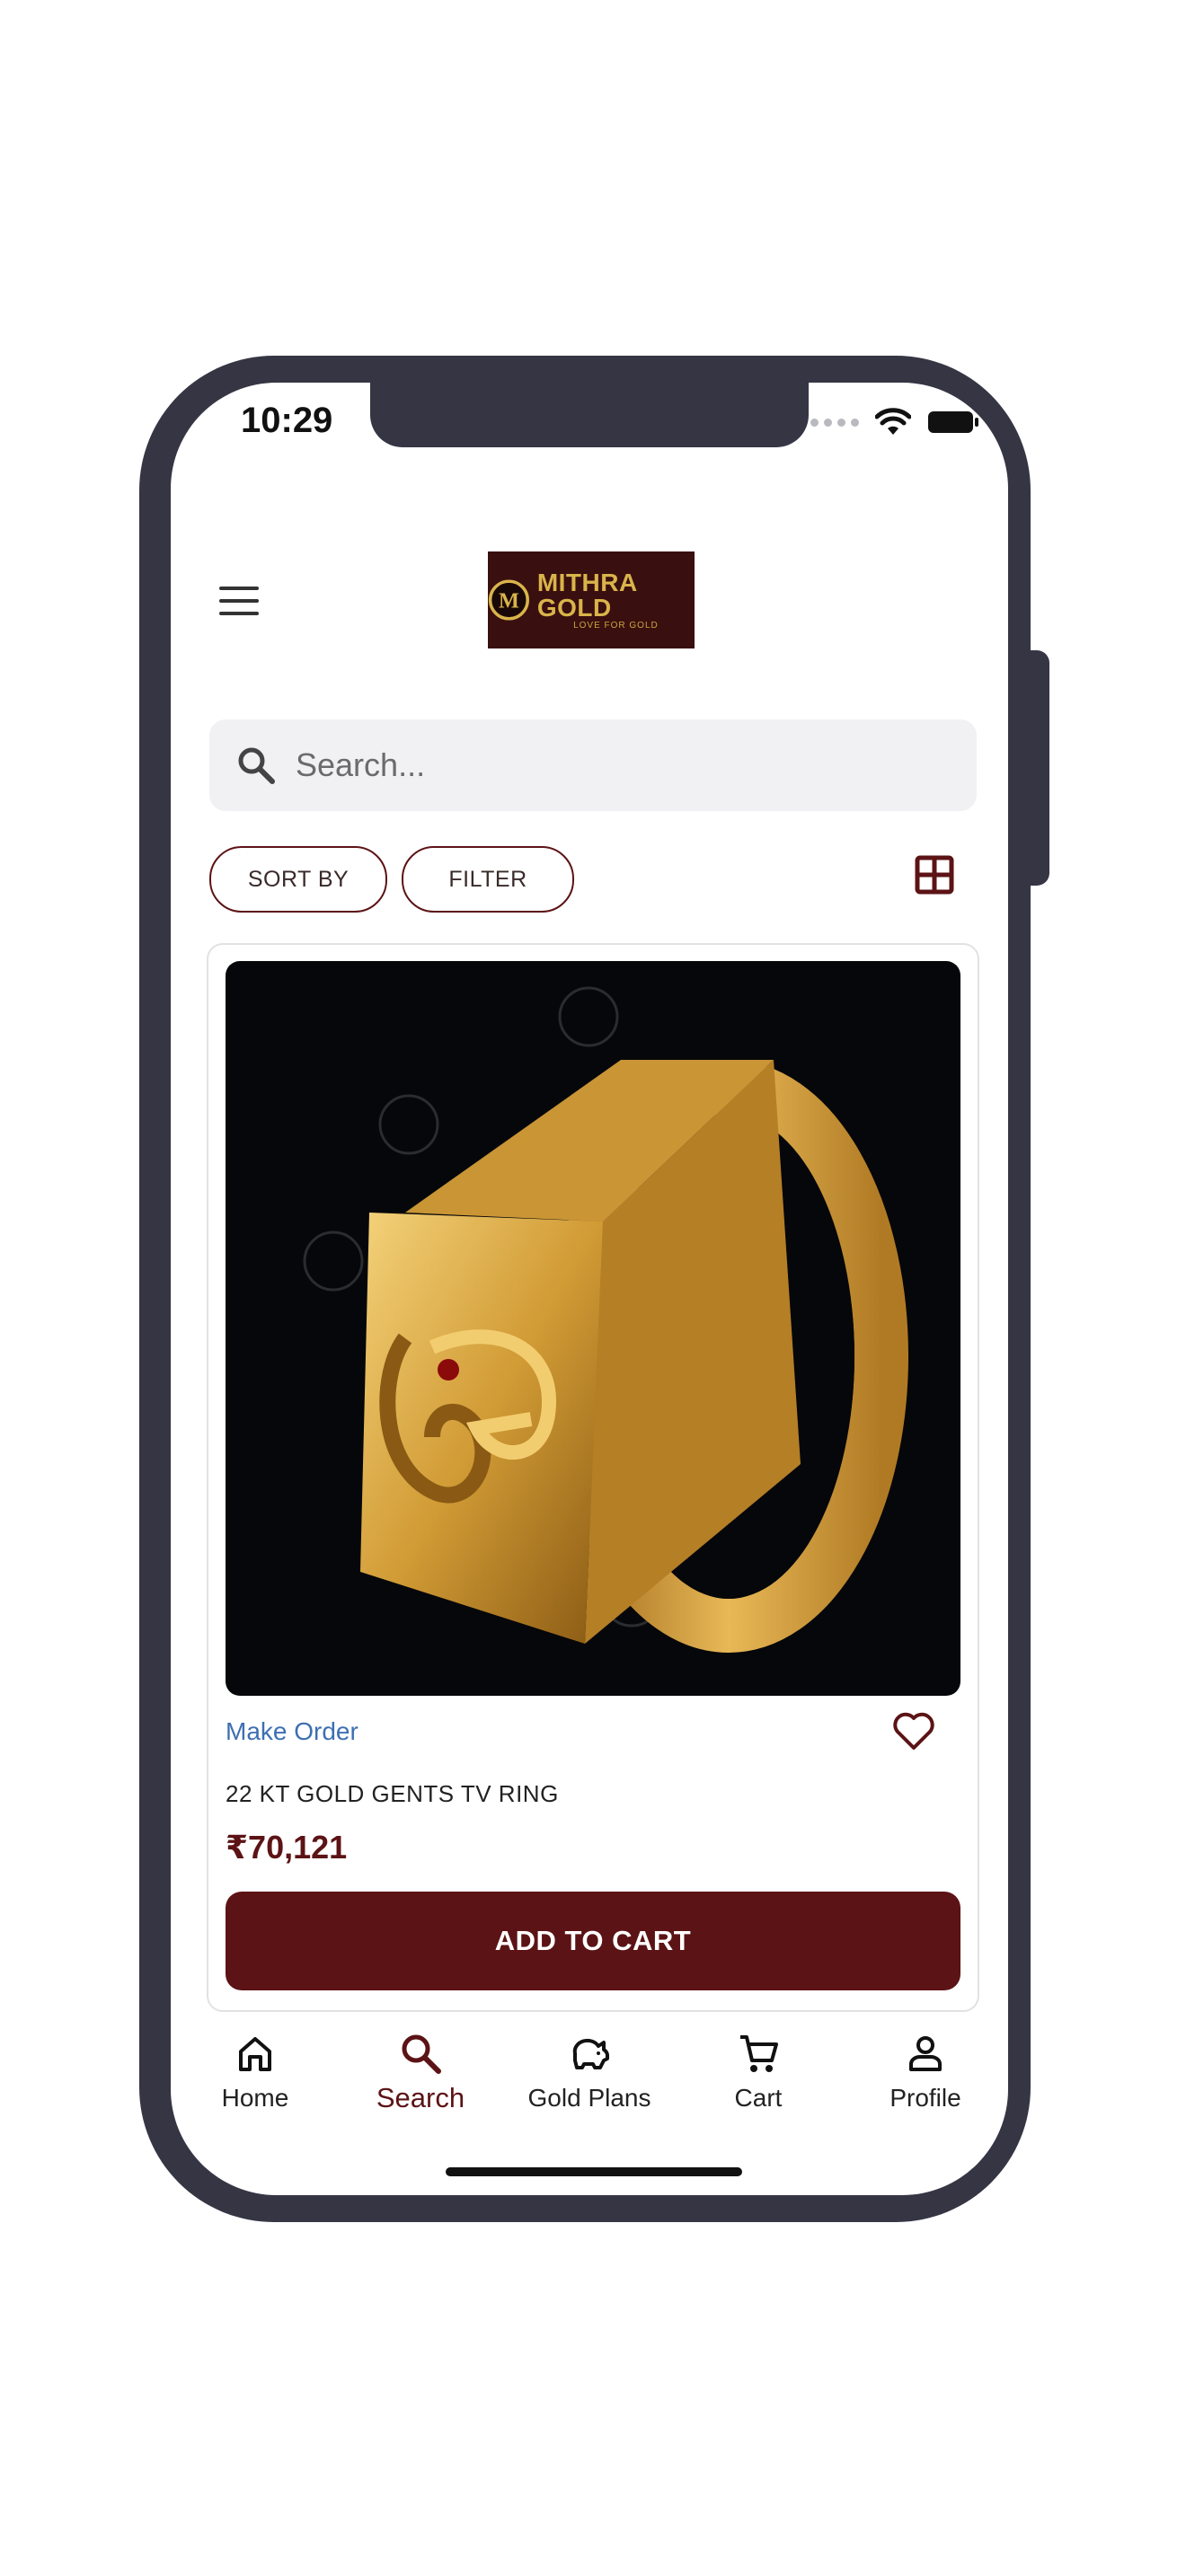  What do you see at coordinates (834, 422) in the screenshot?
I see `signal-dots-icon` at bounding box center [834, 422].